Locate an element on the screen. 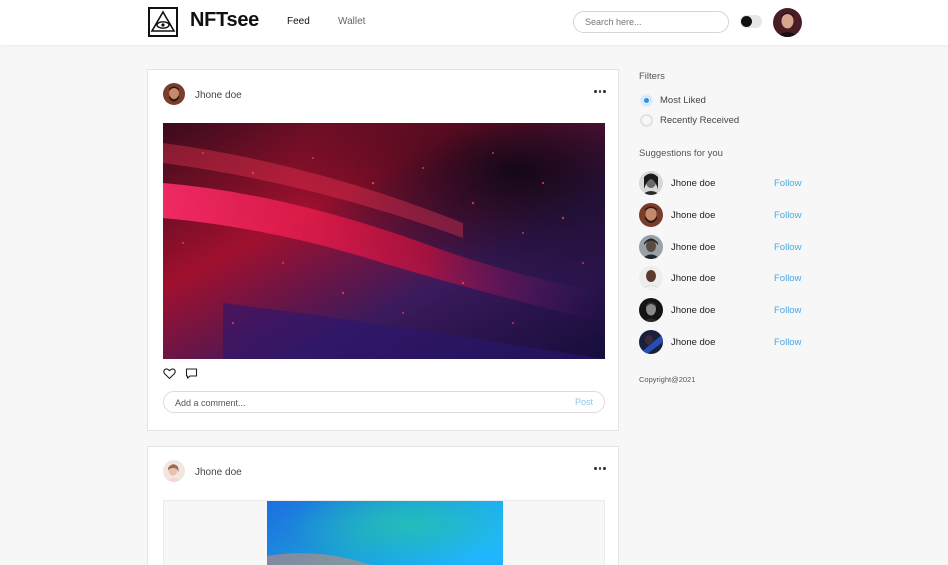 The image size is (948, 565). filters-title: Filters is located at coordinates (652, 76).